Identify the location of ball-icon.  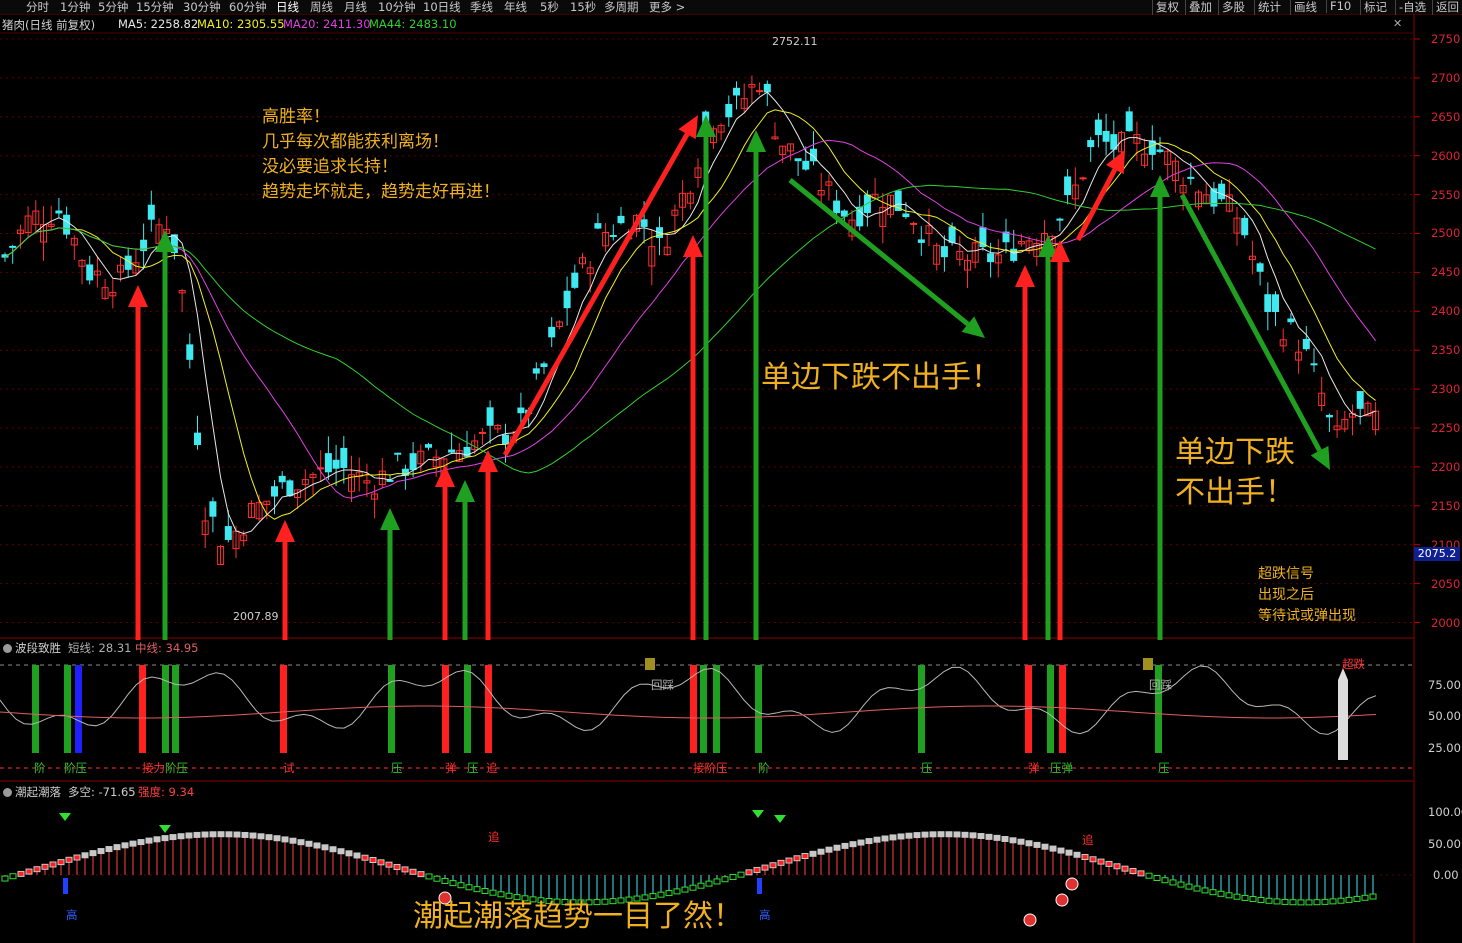
(1072, 884).